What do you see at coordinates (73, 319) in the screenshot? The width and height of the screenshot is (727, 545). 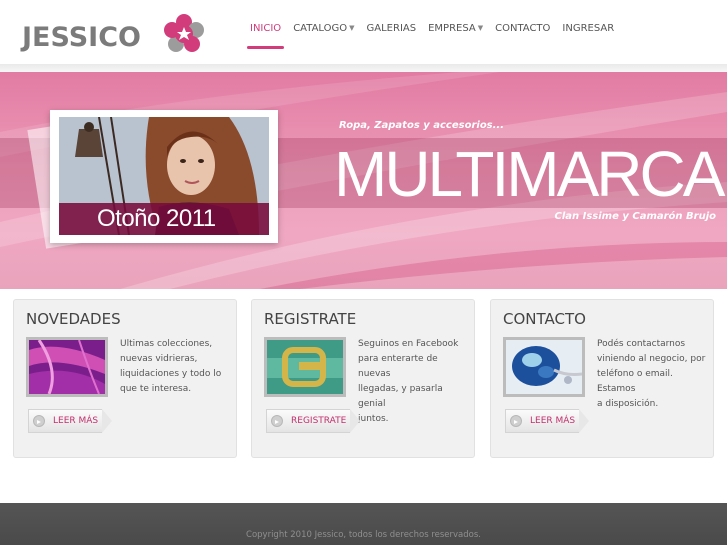 I see `box-title: NOVEDADES` at bounding box center [73, 319].